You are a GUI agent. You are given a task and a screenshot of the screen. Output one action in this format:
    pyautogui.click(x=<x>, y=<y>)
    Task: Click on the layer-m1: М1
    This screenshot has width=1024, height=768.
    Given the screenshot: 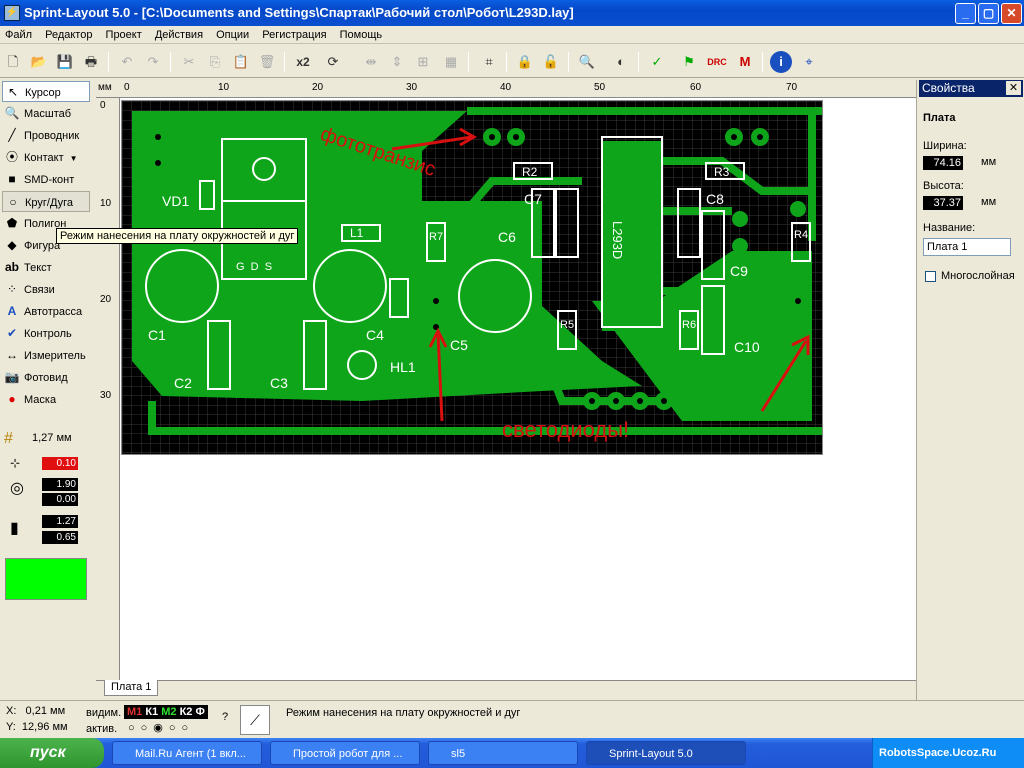 What is the action you would take?
    pyautogui.click(x=134, y=712)
    